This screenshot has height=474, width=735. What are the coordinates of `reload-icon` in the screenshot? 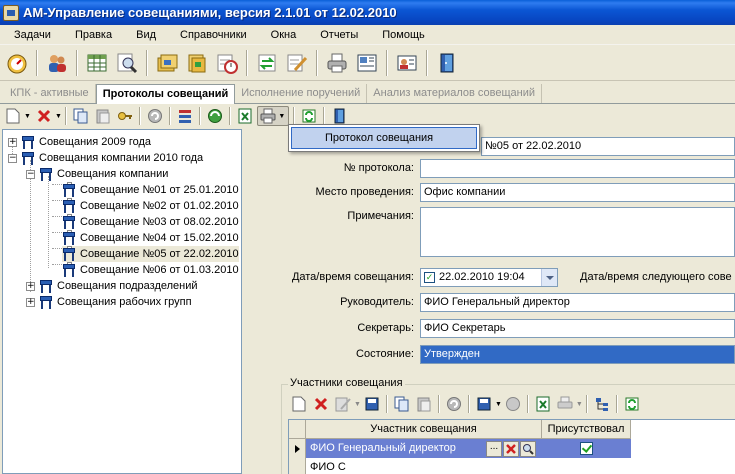 It's located at (632, 404).